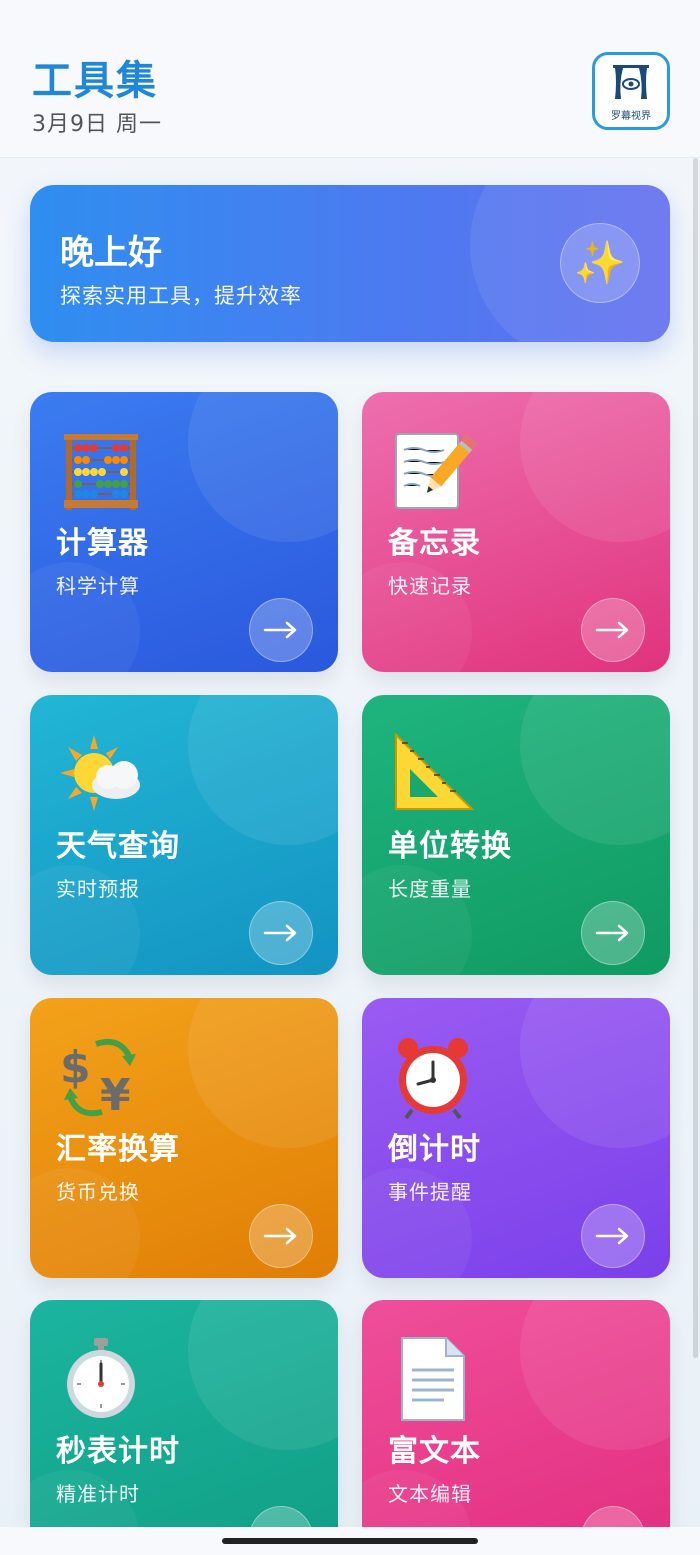  Describe the element at coordinates (516, 1427) in the screenshot. I see `tool-card-rich-text: 富文本 文本编辑` at that location.